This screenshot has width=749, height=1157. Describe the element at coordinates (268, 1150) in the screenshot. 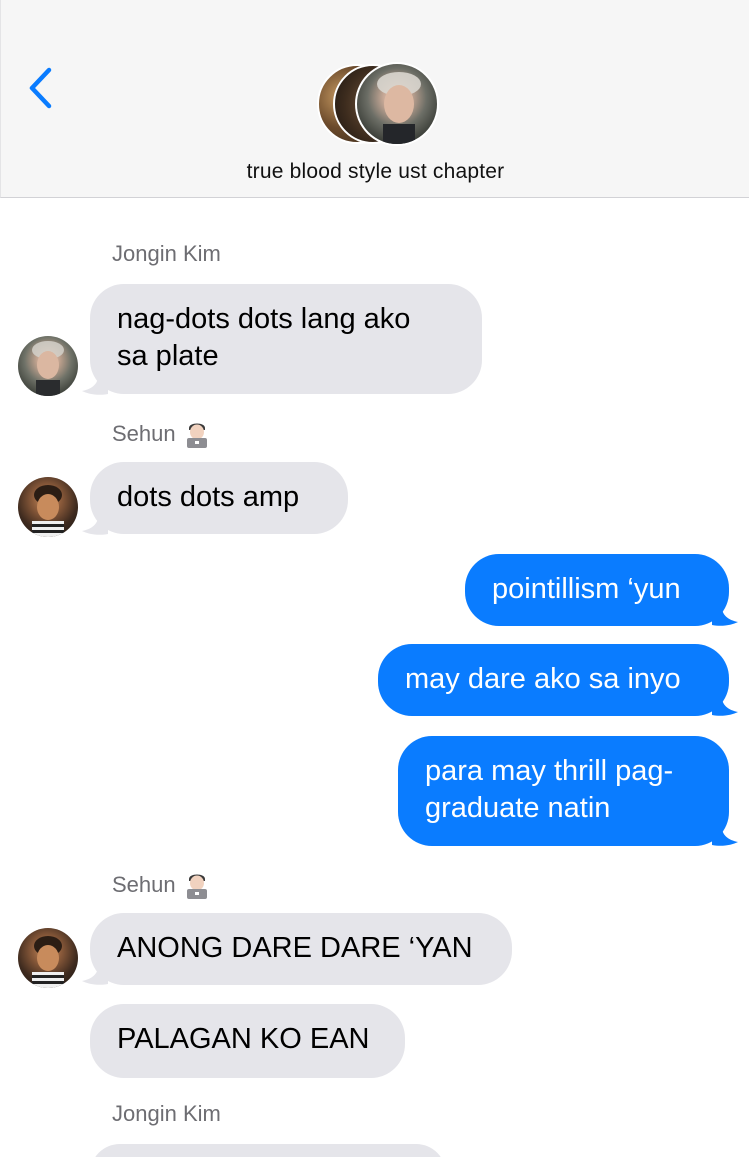

I see `message-bubble-incoming` at that location.